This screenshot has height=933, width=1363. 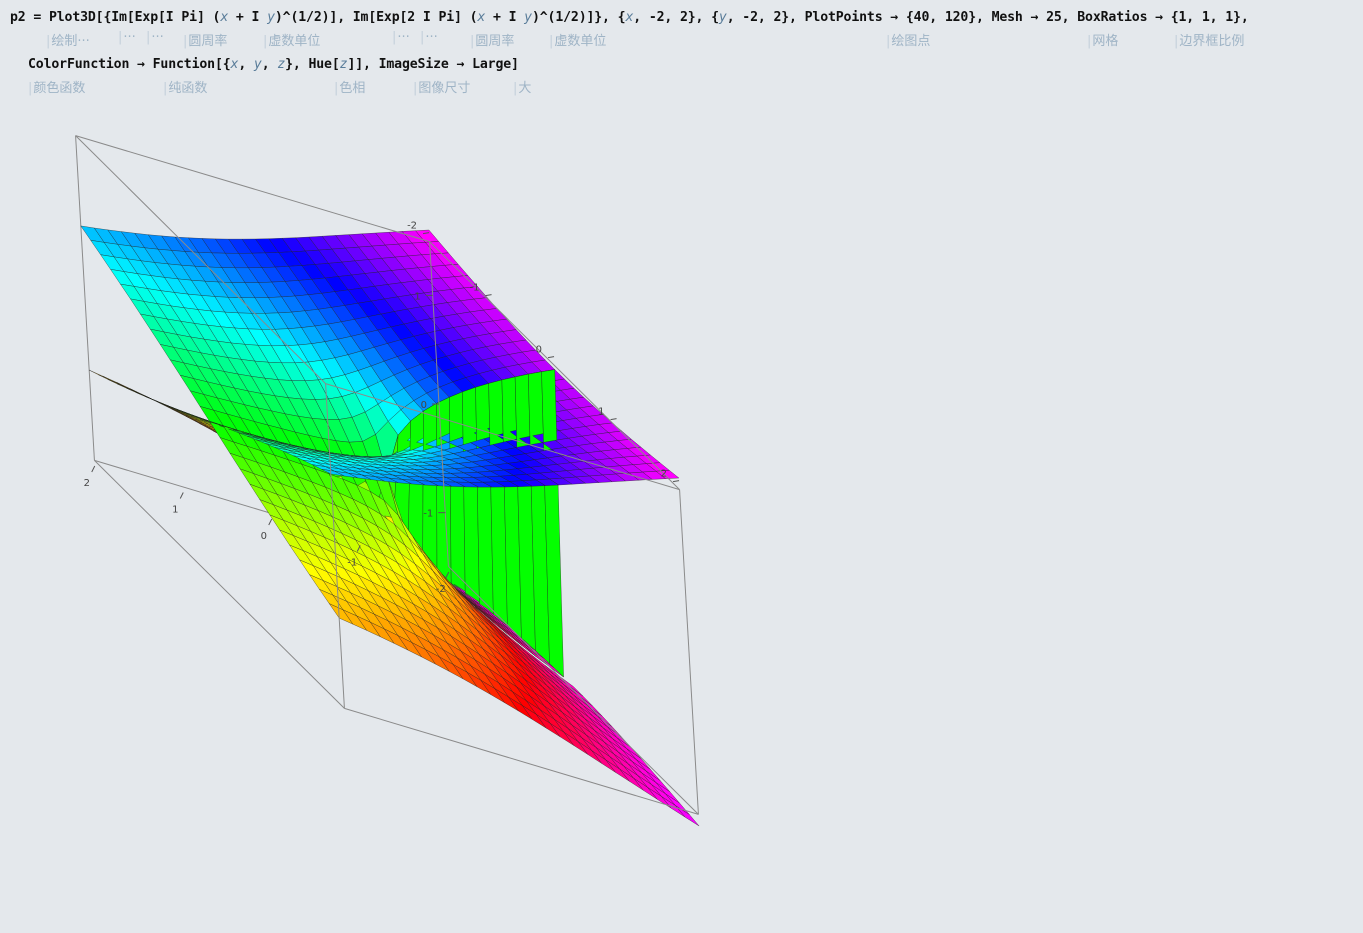 I want to click on z-tick-label: 0, so click(x=424, y=405).